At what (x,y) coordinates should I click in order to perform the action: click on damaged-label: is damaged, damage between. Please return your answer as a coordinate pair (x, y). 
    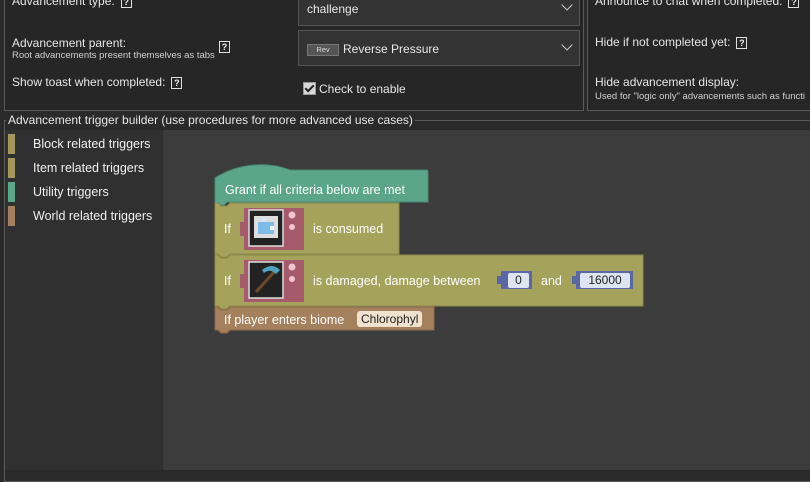
    Looking at the image, I should click on (397, 281).